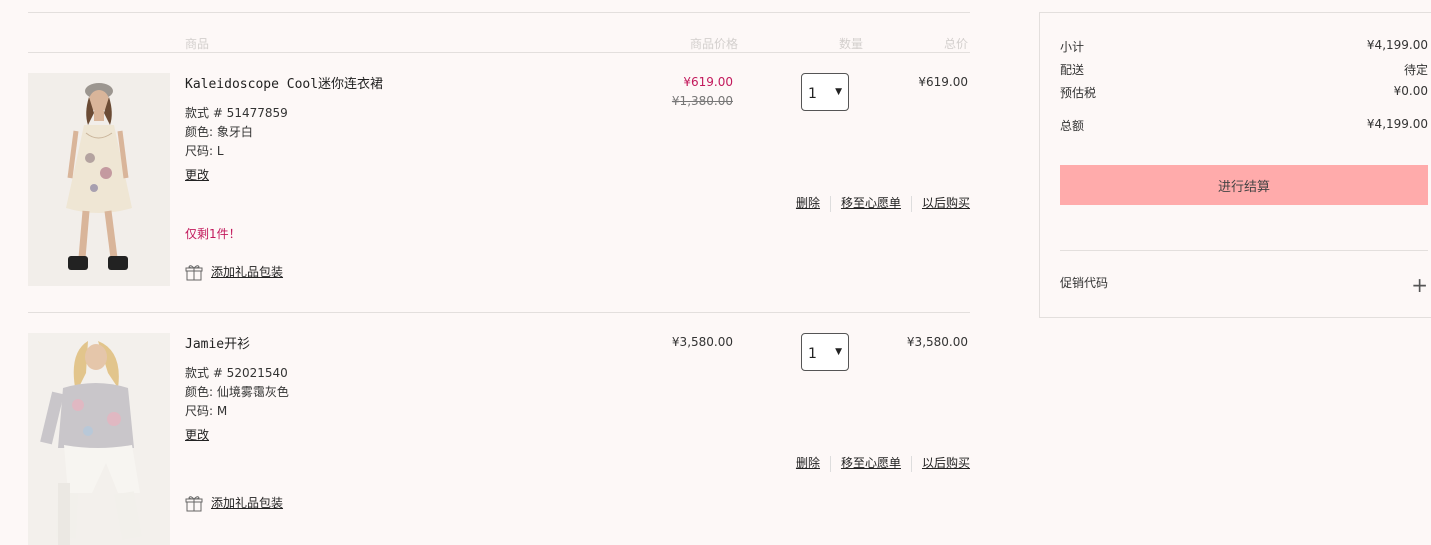 The width and height of the screenshot is (1431, 545). What do you see at coordinates (1397, 124) in the screenshot?
I see `total-value: ¥4,199.00` at bounding box center [1397, 124].